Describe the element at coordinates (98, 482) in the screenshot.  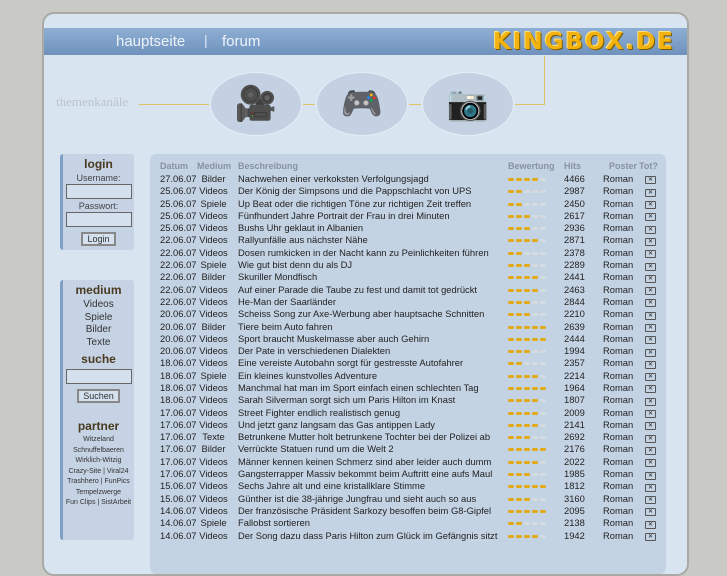
I see `partner-link: Trashhero | FunPics` at that location.